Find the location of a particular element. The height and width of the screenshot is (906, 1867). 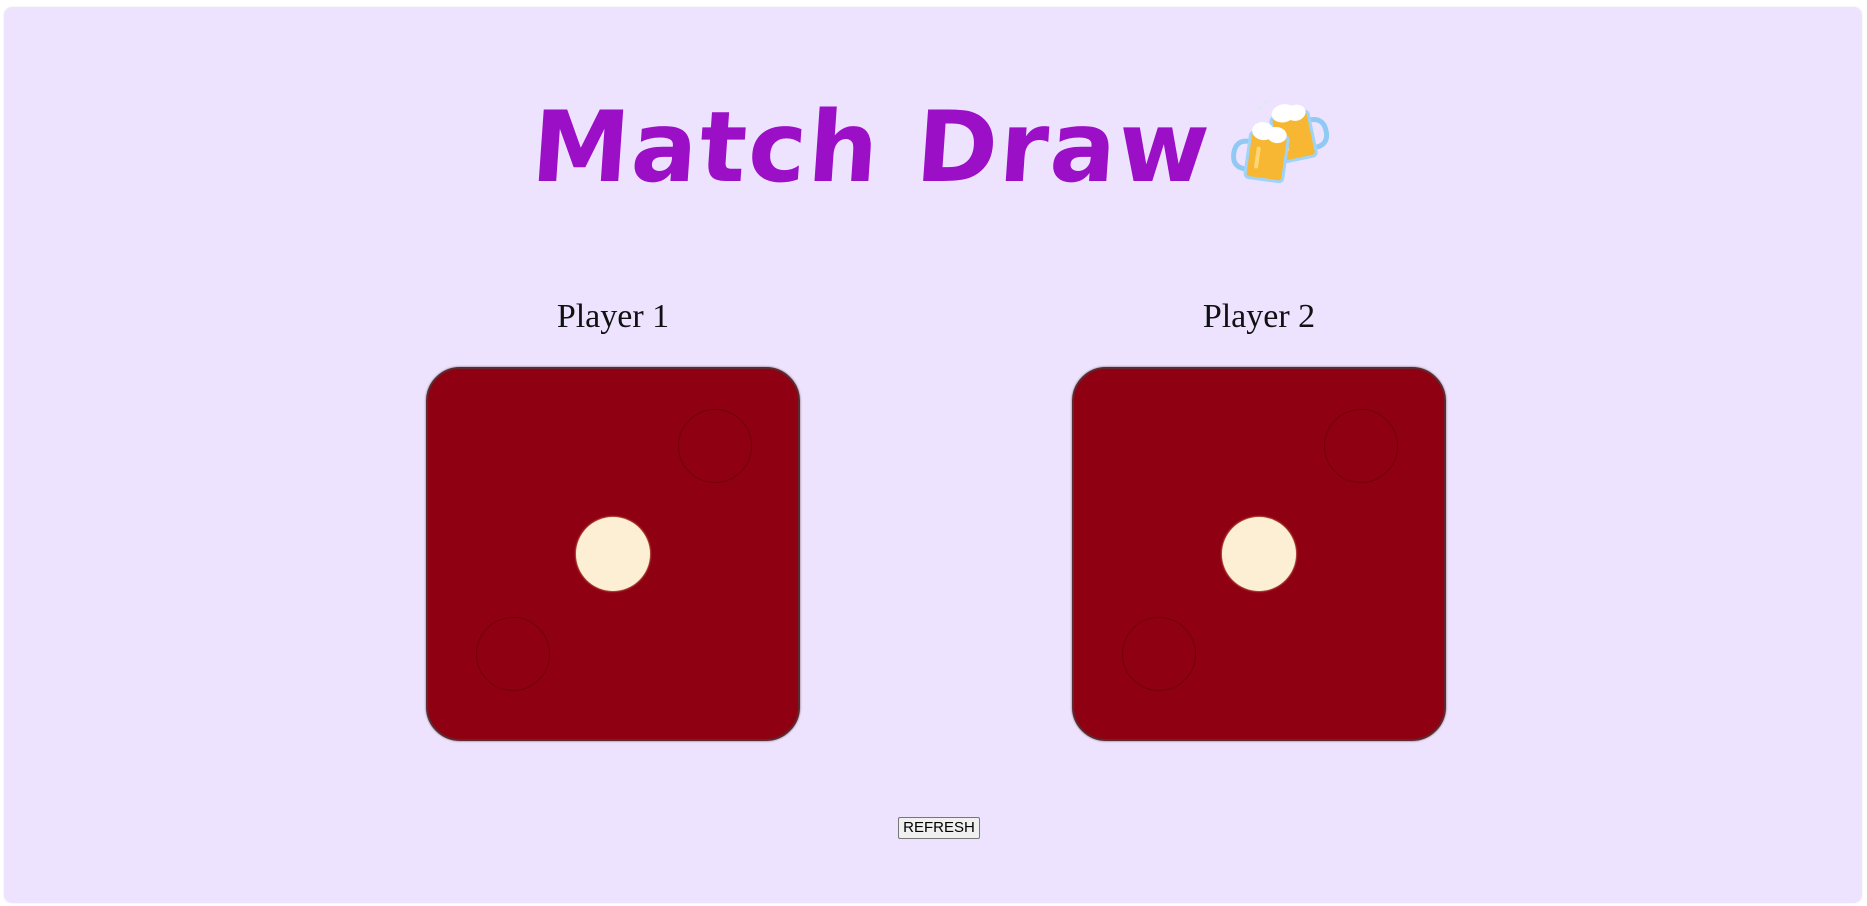

player-1-label: Player 1 is located at coordinates (613, 316).